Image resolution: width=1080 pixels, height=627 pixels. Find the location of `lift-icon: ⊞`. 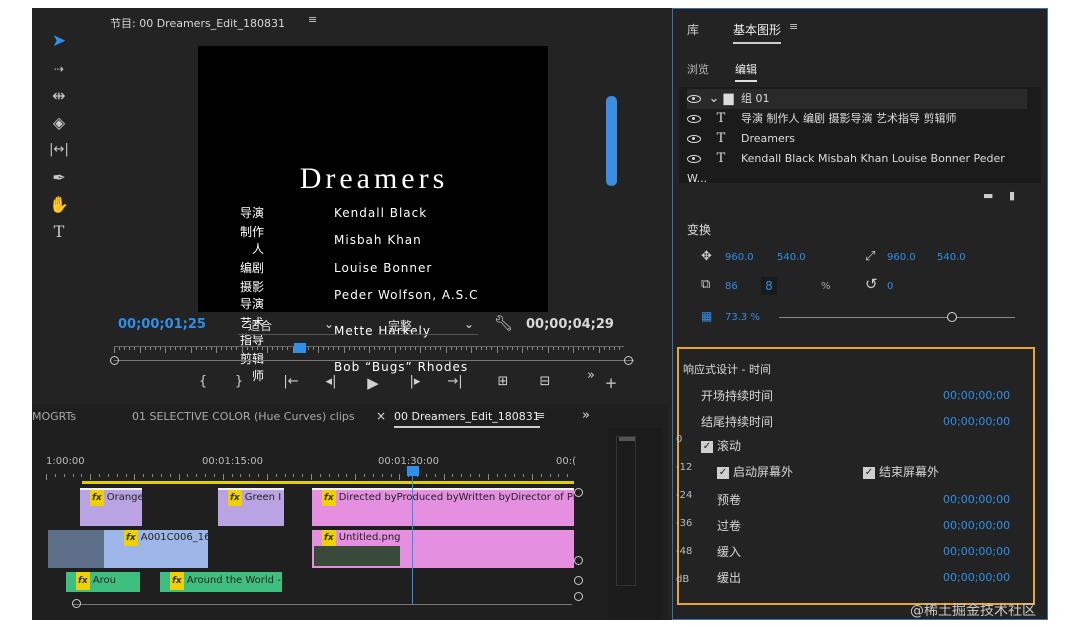

lift-icon: ⊞ is located at coordinates (503, 381).